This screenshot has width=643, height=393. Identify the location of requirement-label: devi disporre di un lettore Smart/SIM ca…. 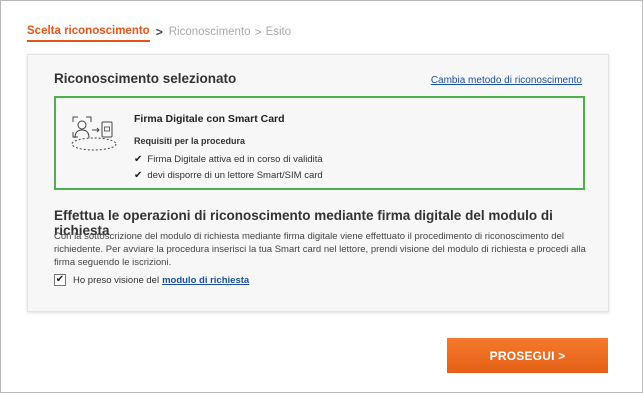
(235, 175).